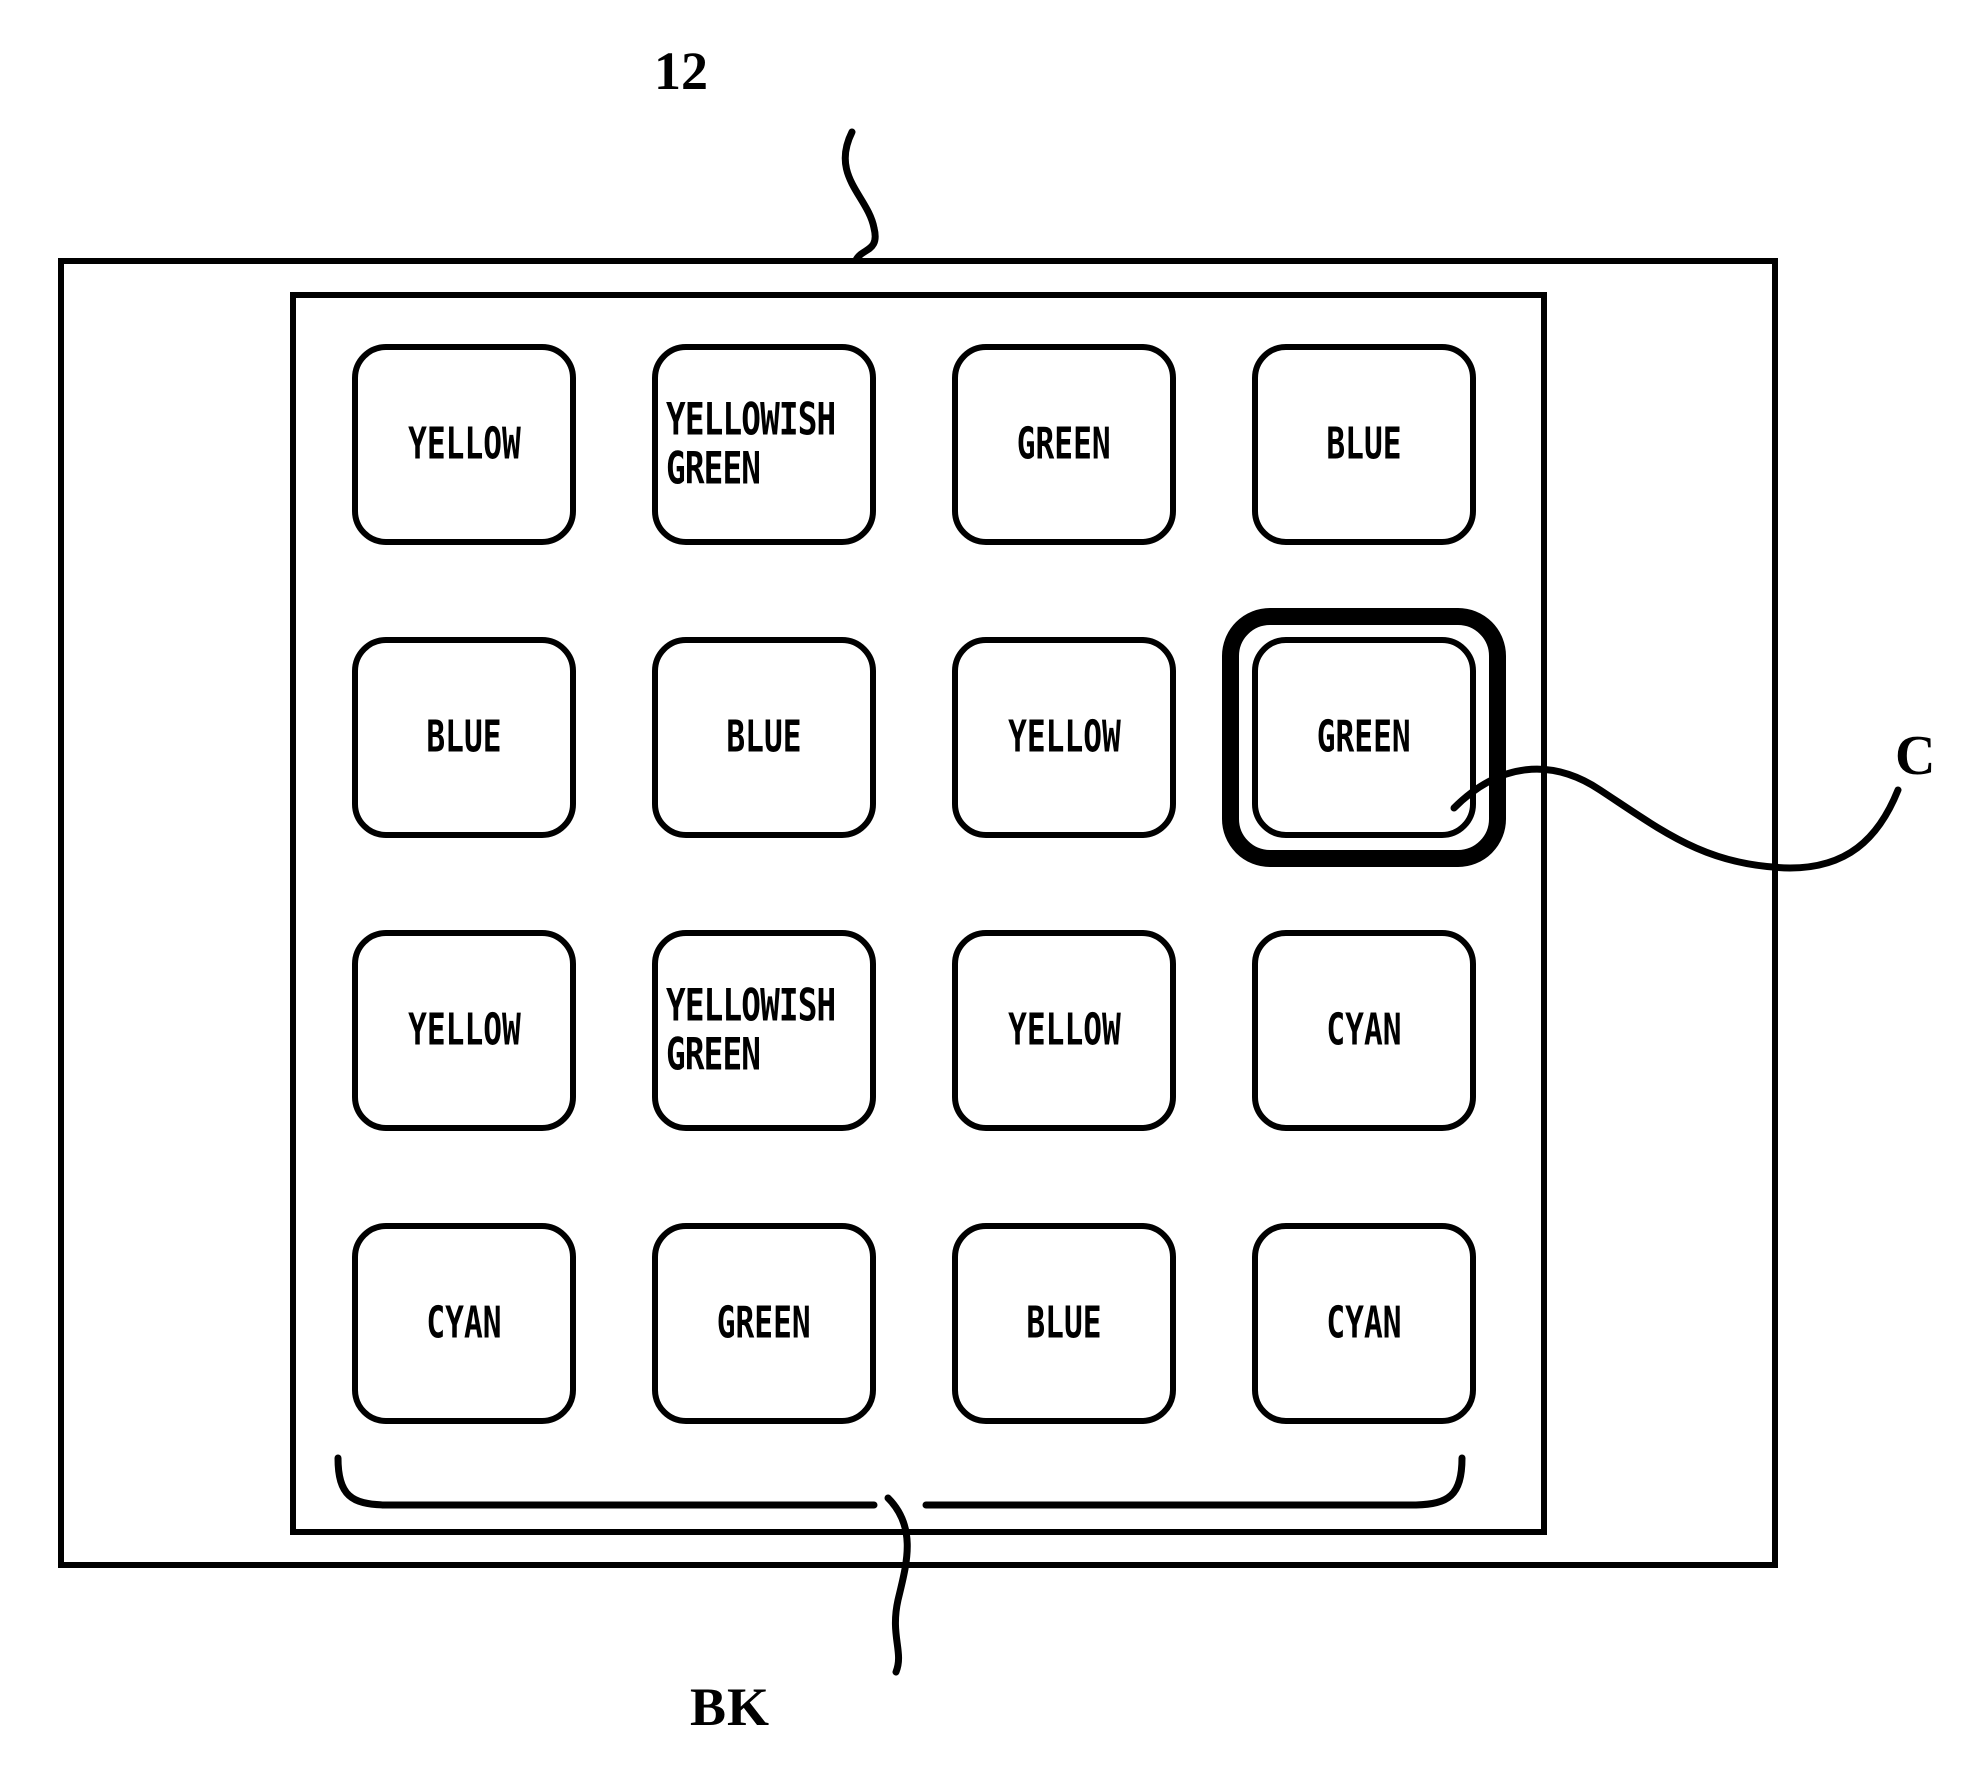 The height and width of the screenshot is (1769, 1962). What do you see at coordinates (1915, 756) in the screenshot?
I see `reference-label-c: C` at bounding box center [1915, 756].